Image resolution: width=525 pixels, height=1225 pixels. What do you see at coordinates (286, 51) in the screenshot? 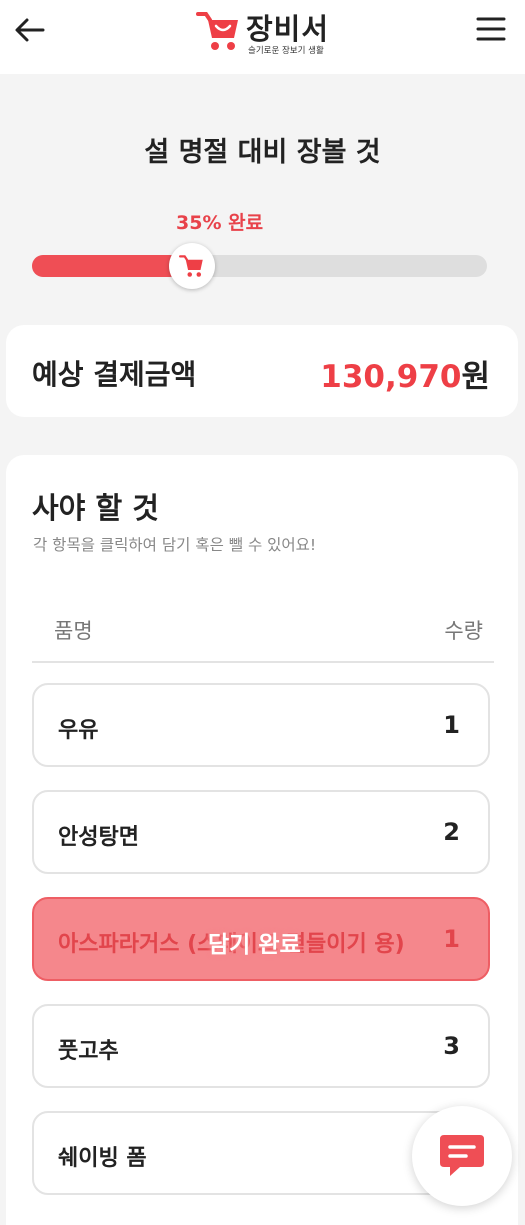
I see `app-subtitle: 슬기로운 장보기 생활` at bounding box center [286, 51].